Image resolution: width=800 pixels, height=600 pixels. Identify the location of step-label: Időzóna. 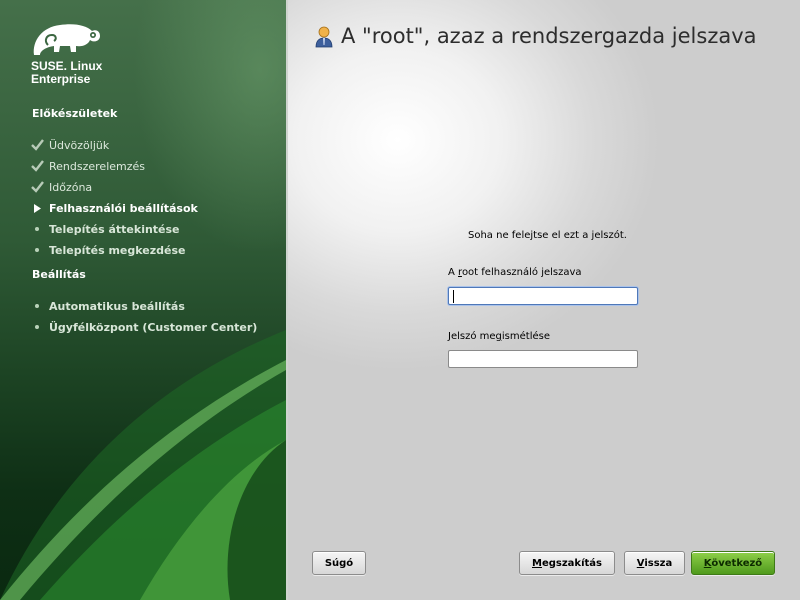
(71, 187).